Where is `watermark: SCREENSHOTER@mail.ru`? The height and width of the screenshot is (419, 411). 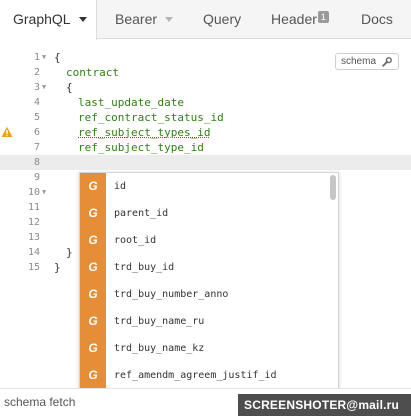
watermark: SCREENSHOTER@mail.ru is located at coordinates (324, 405).